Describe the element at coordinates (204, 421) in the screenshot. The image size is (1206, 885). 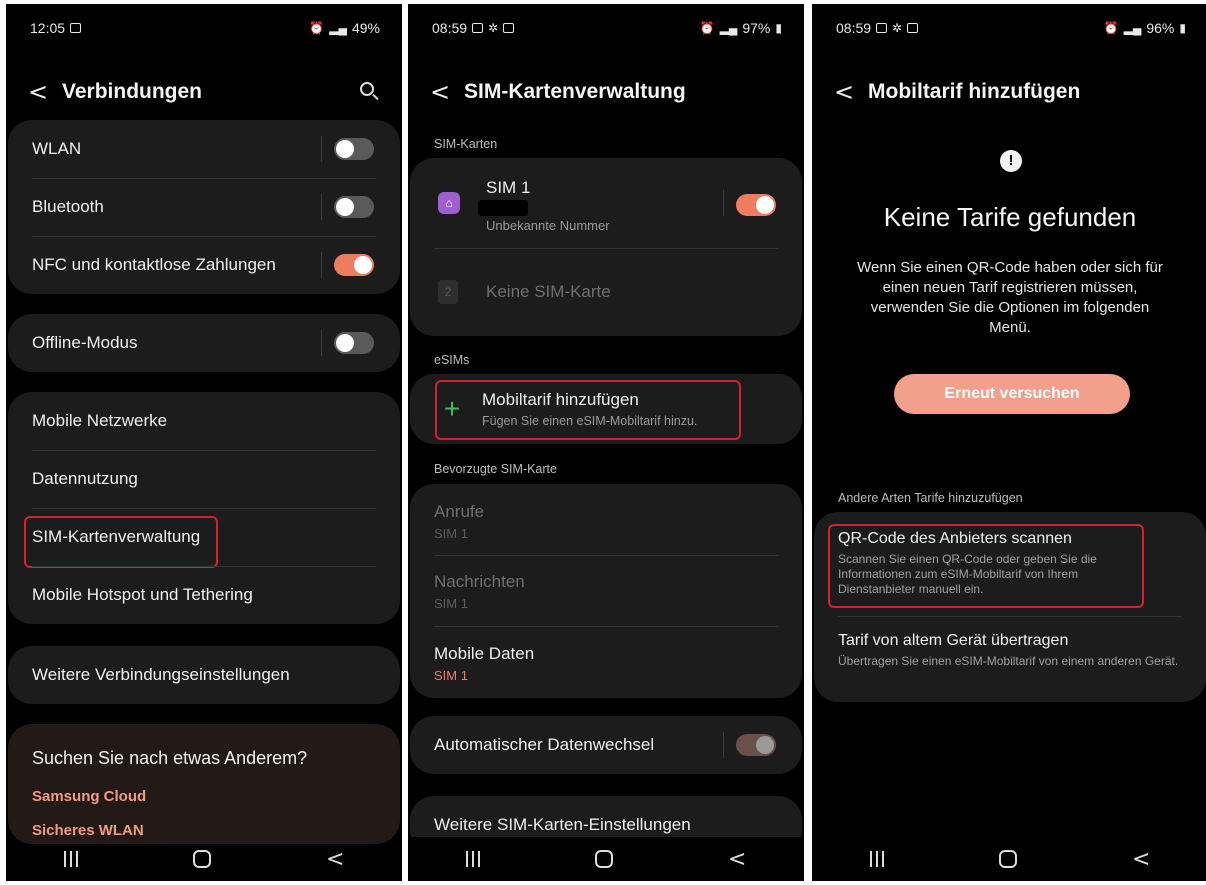
I see `mobile-networks-item: Mobile Netzwerke` at that location.